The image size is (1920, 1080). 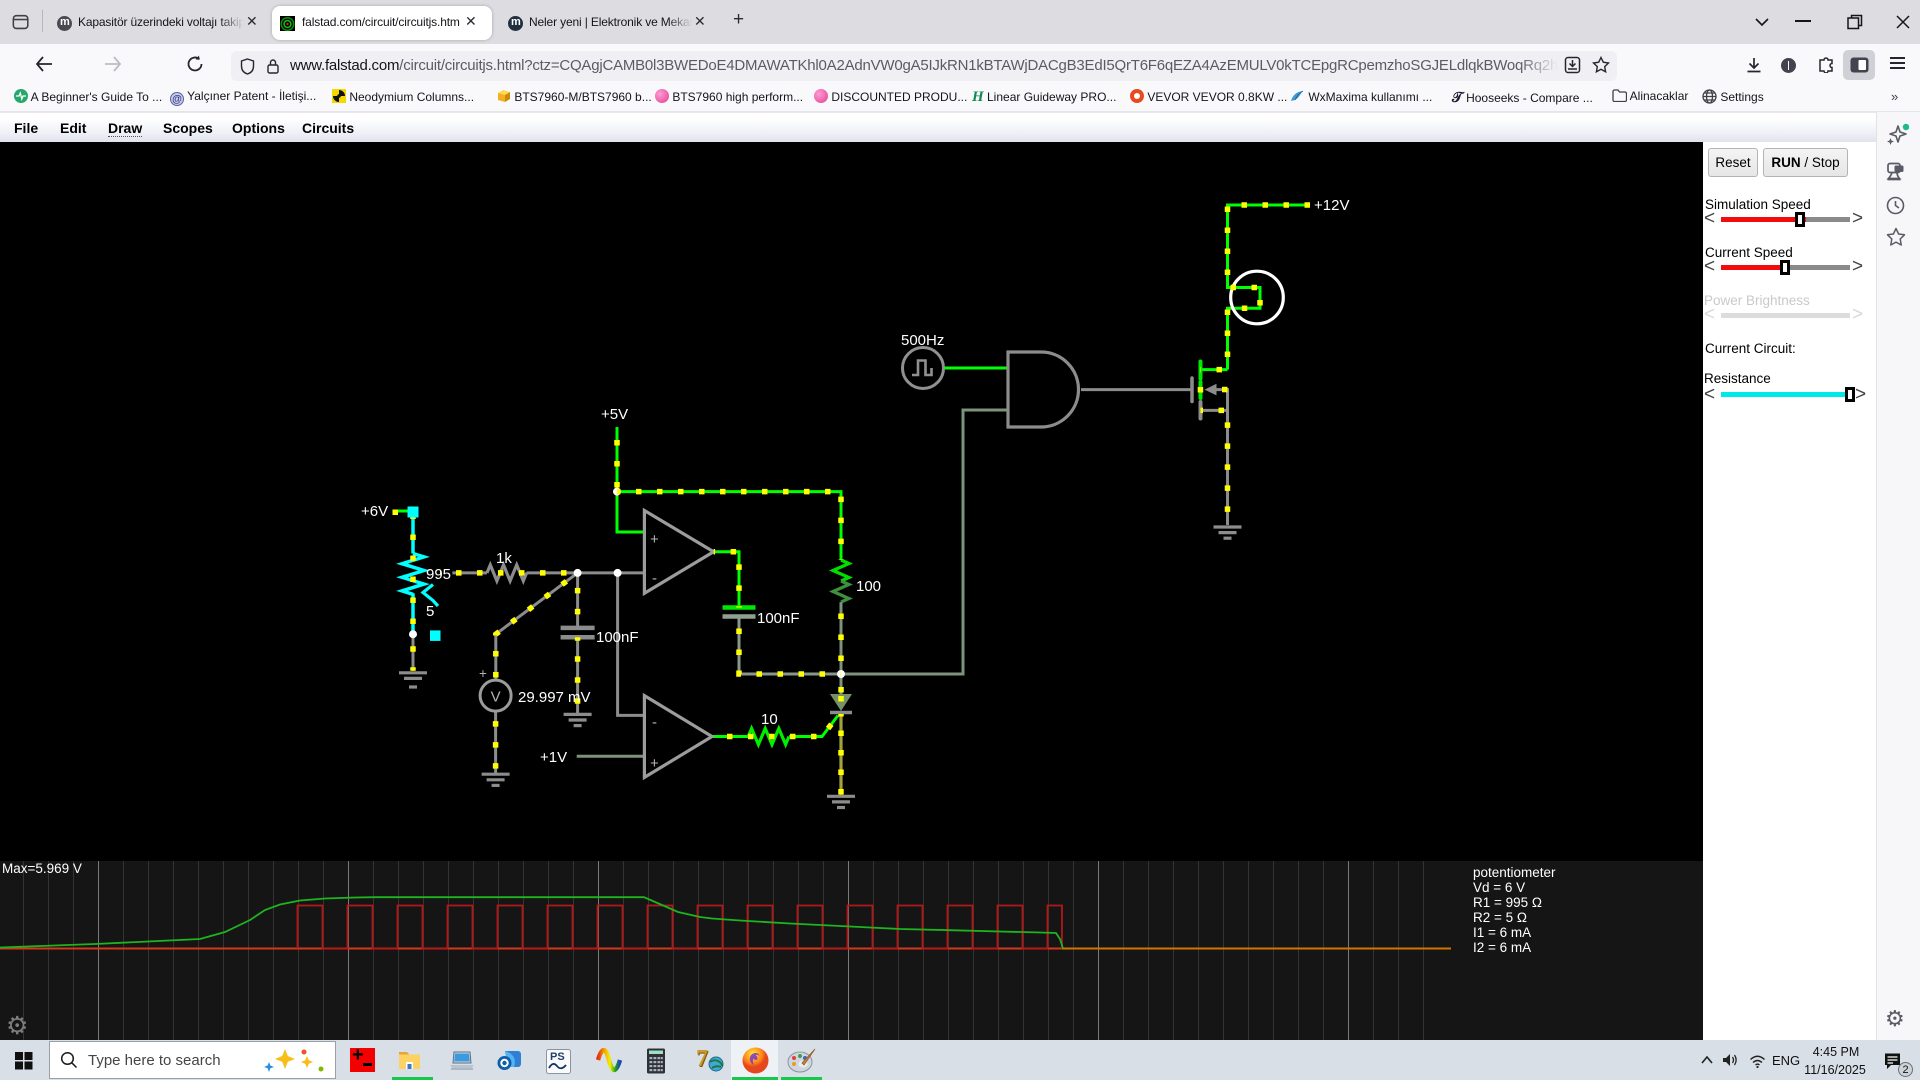 I want to click on svg-text: Vd = 6 V, so click(x=1499, y=887).